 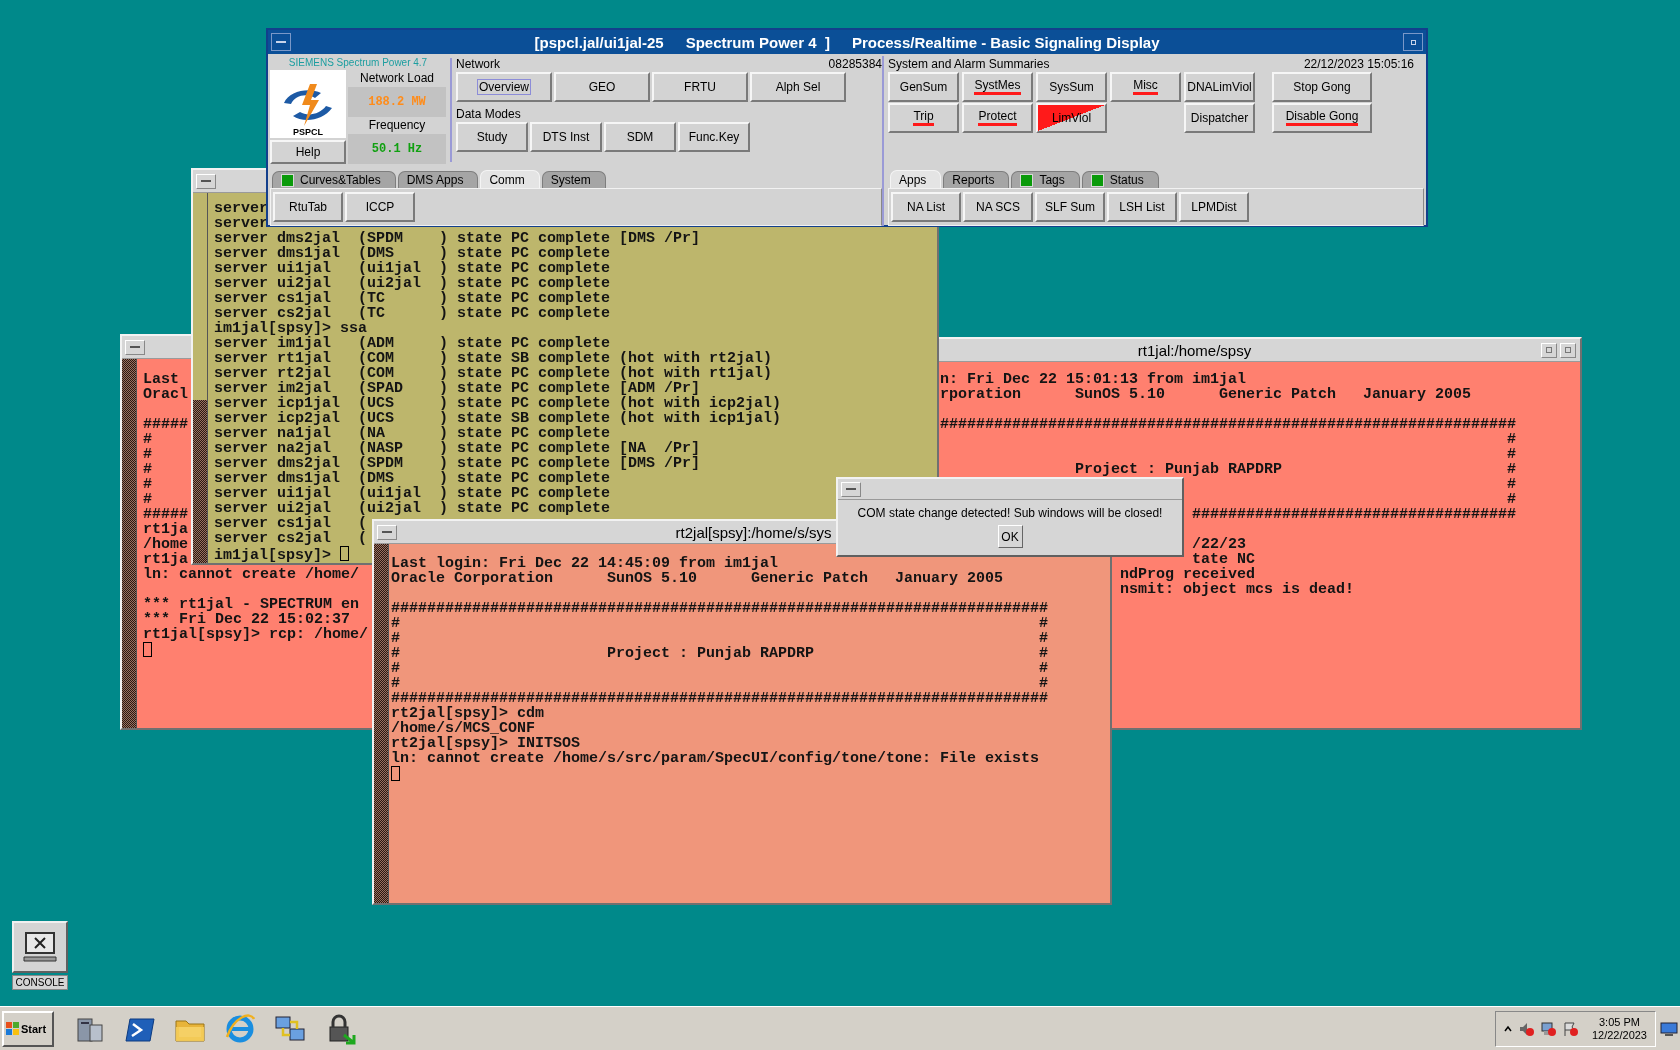 I want to click on terminal-line: server ui2jal (ui2jal ) state PC complete, so click(x=412, y=508).